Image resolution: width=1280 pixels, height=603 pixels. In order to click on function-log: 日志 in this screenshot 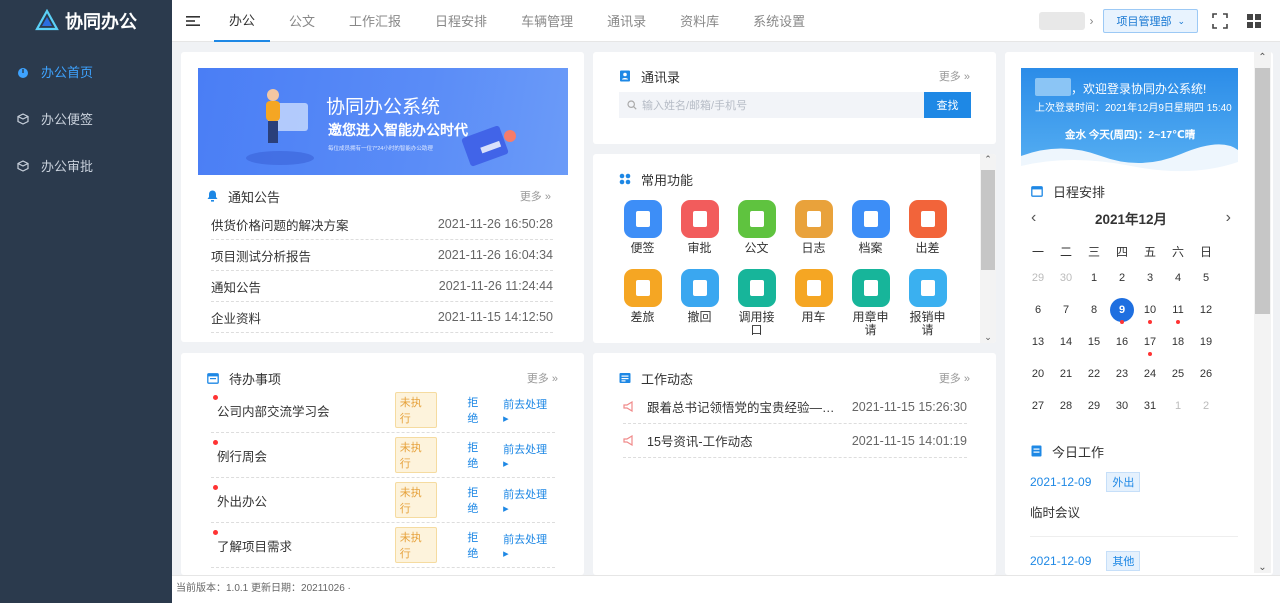, I will do `click(813, 227)`.